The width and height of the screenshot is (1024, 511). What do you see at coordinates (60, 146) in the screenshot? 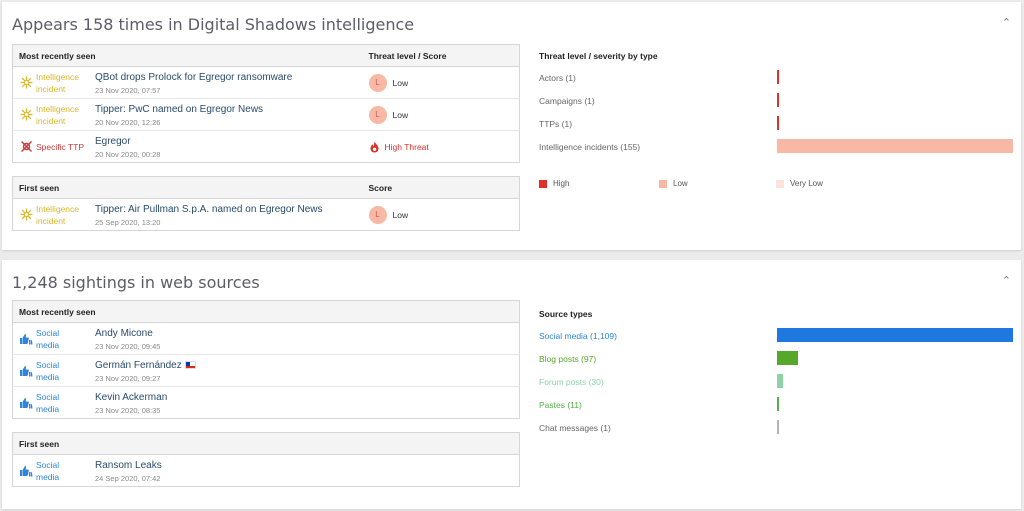
I see `type-label: Specific TTP` at bounding box center [60, 146].